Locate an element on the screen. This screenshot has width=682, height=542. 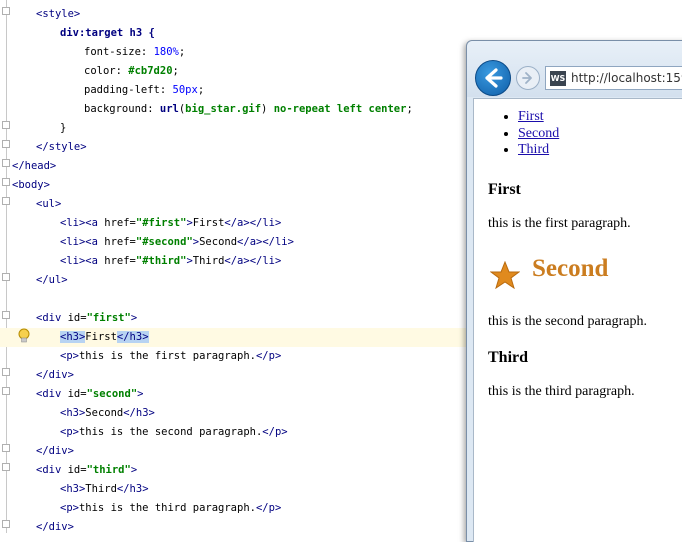
arrow-right-icon is located at coordinates (527, 78).